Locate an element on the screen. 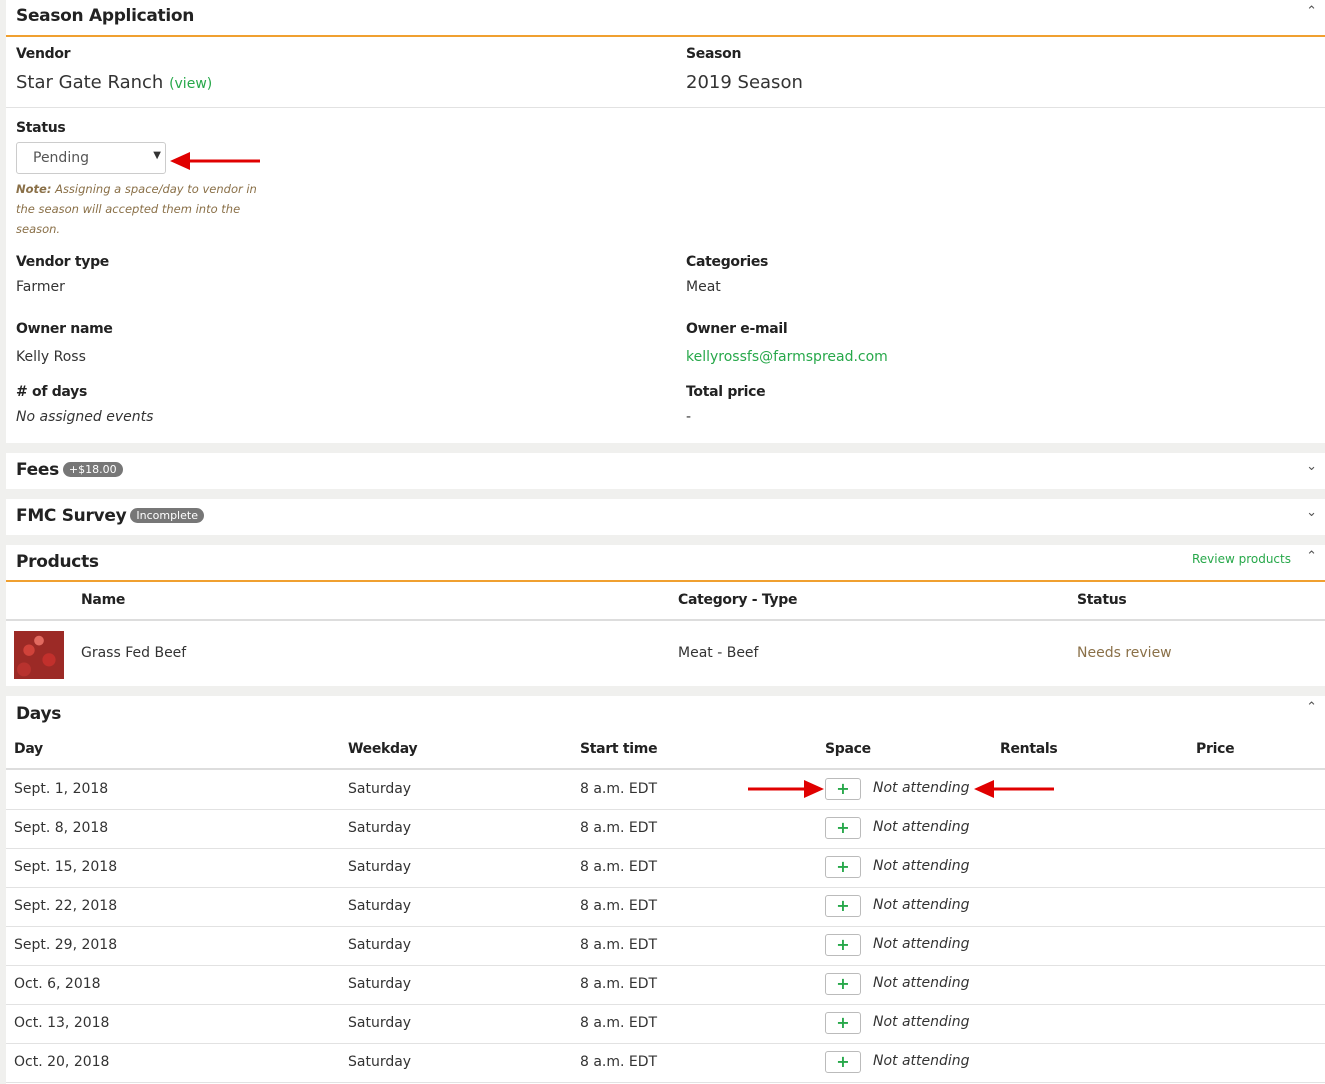 The width and height of the screenshot is (1325, 1084). product-name: Grass Fed Beef is located at coordinates (133, 653).